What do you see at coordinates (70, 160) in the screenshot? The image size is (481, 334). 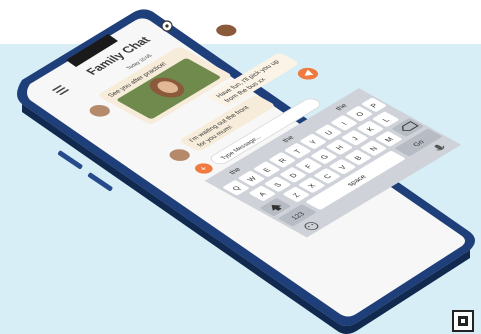 I see `volume-button` at bounding box center [70, 160].